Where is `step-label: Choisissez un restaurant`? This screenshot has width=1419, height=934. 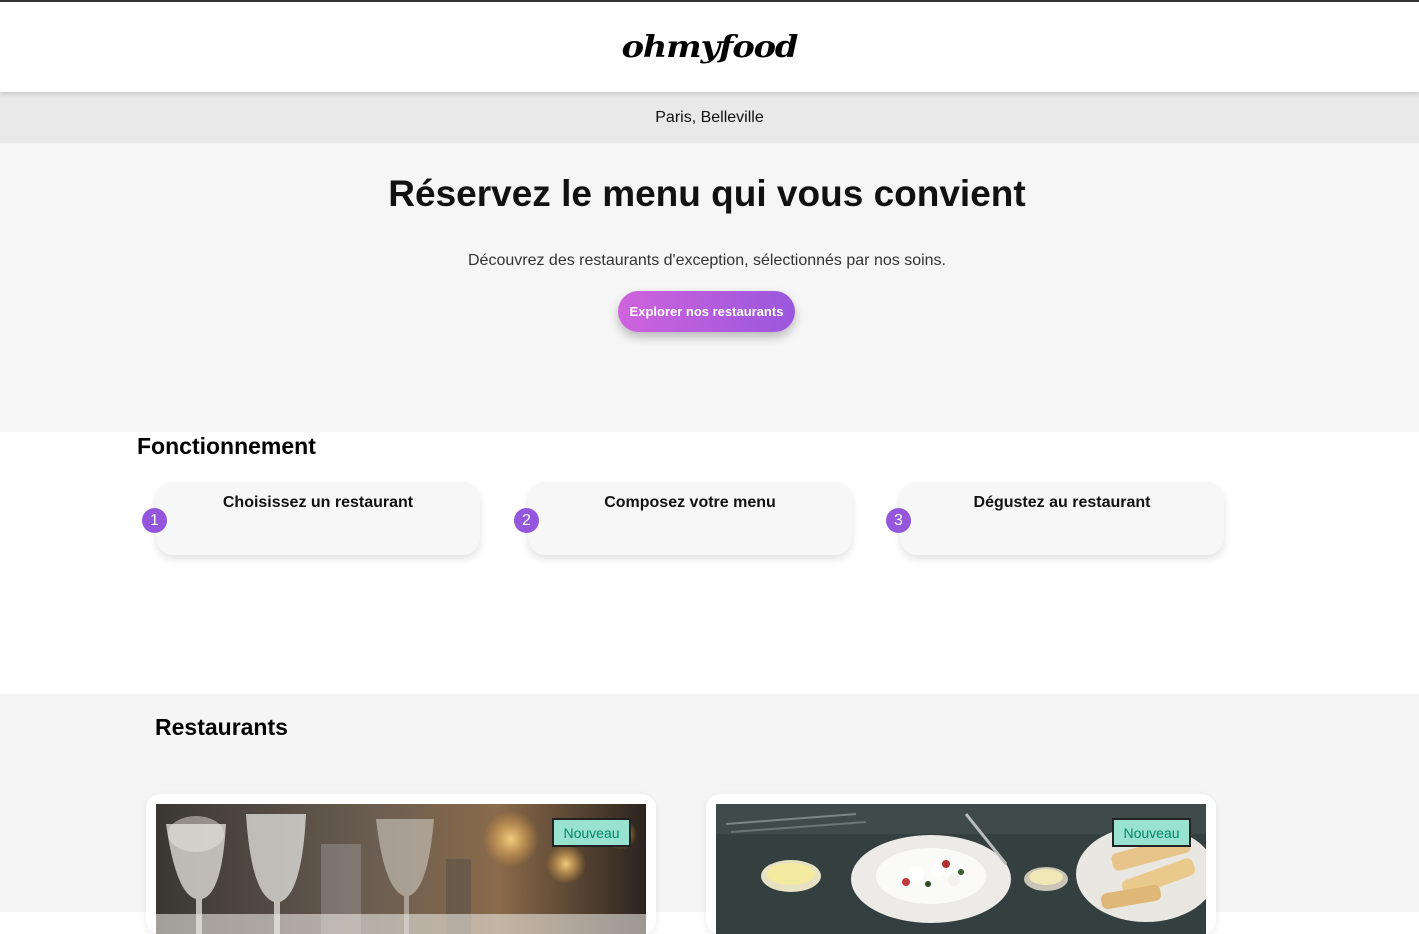 step-label: Choisissez un restaurant is located at coordinates (318, 502).